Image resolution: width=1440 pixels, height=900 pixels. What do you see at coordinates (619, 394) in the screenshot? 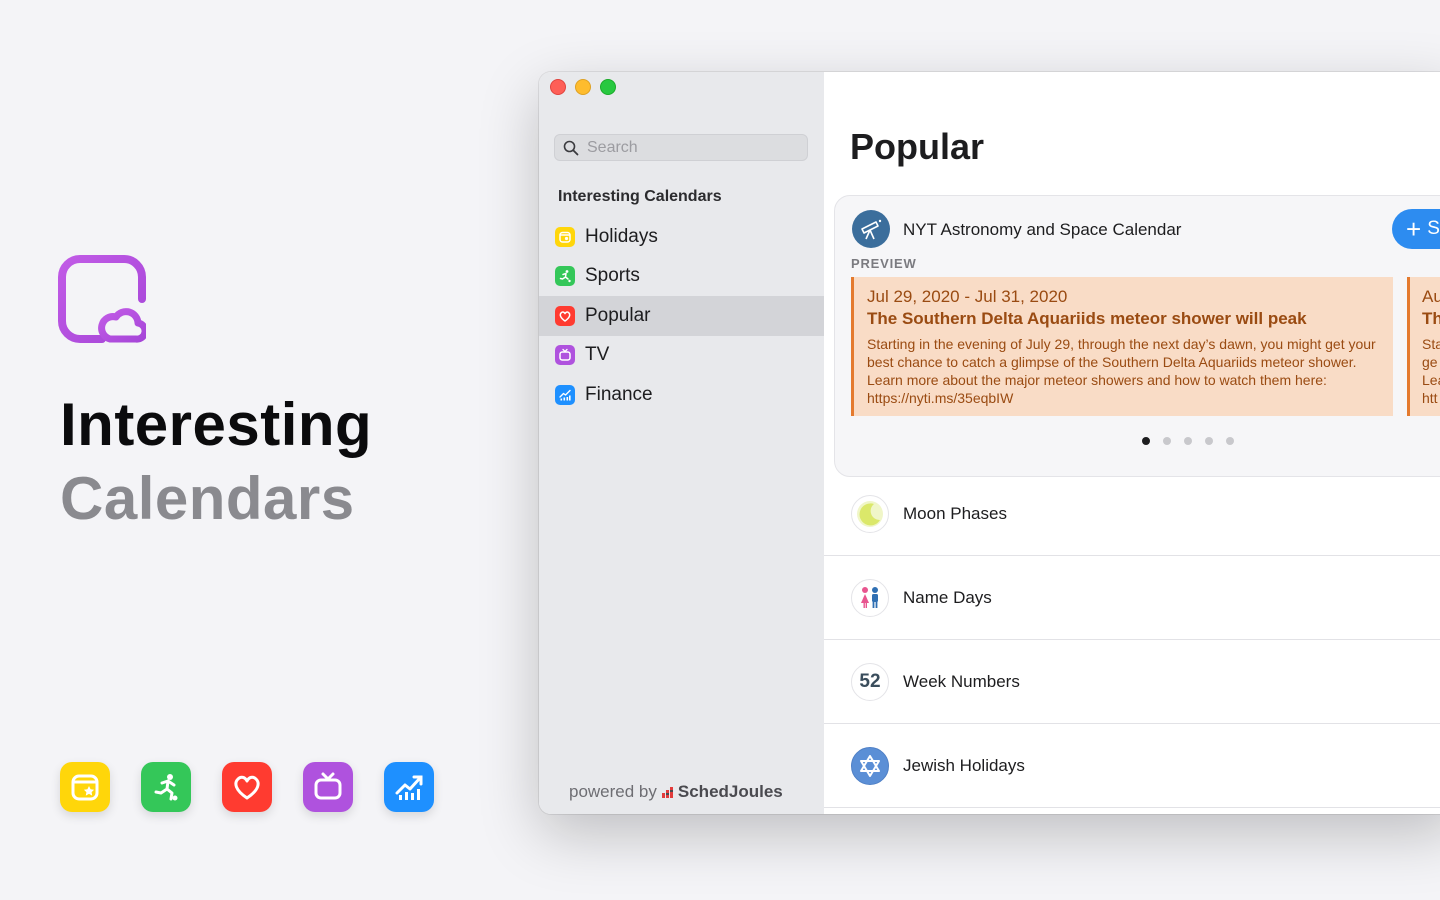
I see `sidebar-item-label: Finance` at bounding box center [619, 394].